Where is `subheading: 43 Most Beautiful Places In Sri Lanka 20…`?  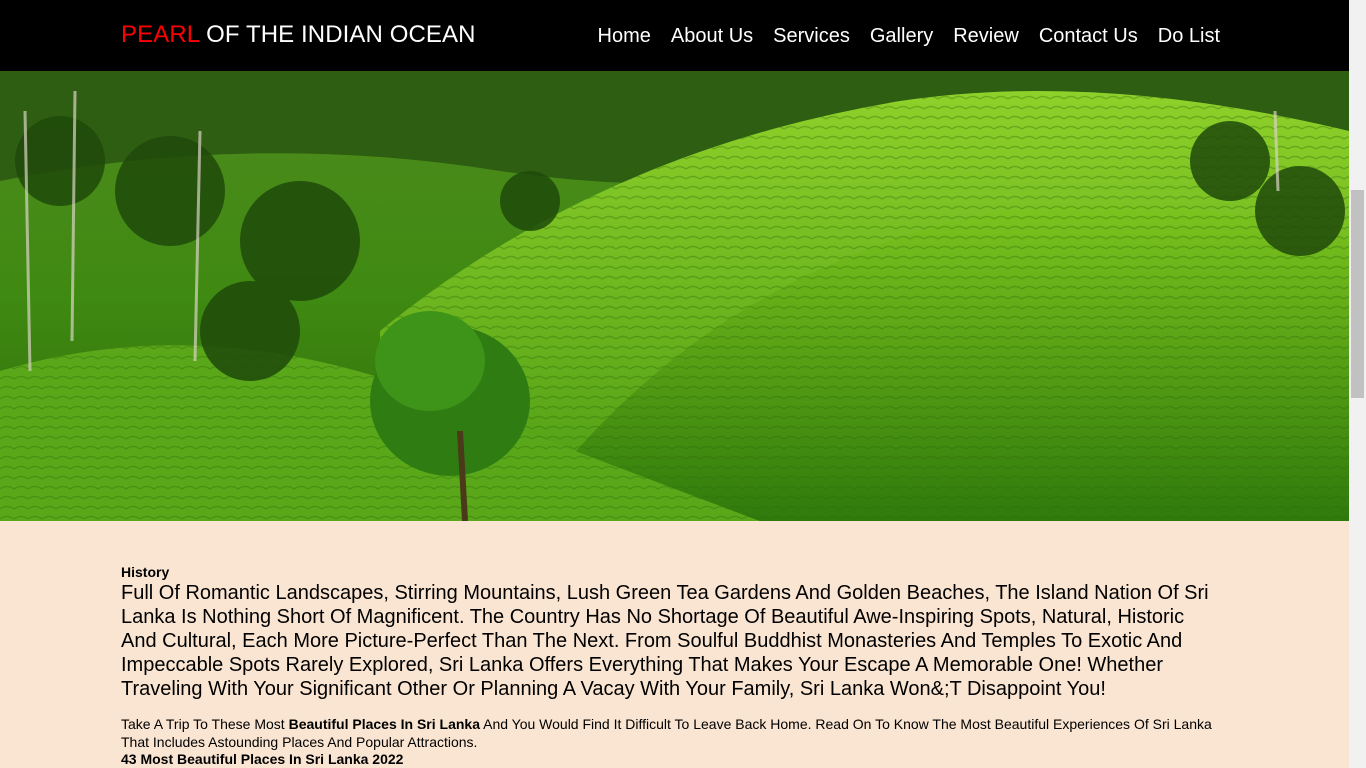
subheading: 43 Most Beautiful Places In Sri Lanka 20… is located at coordinates (262, 759).